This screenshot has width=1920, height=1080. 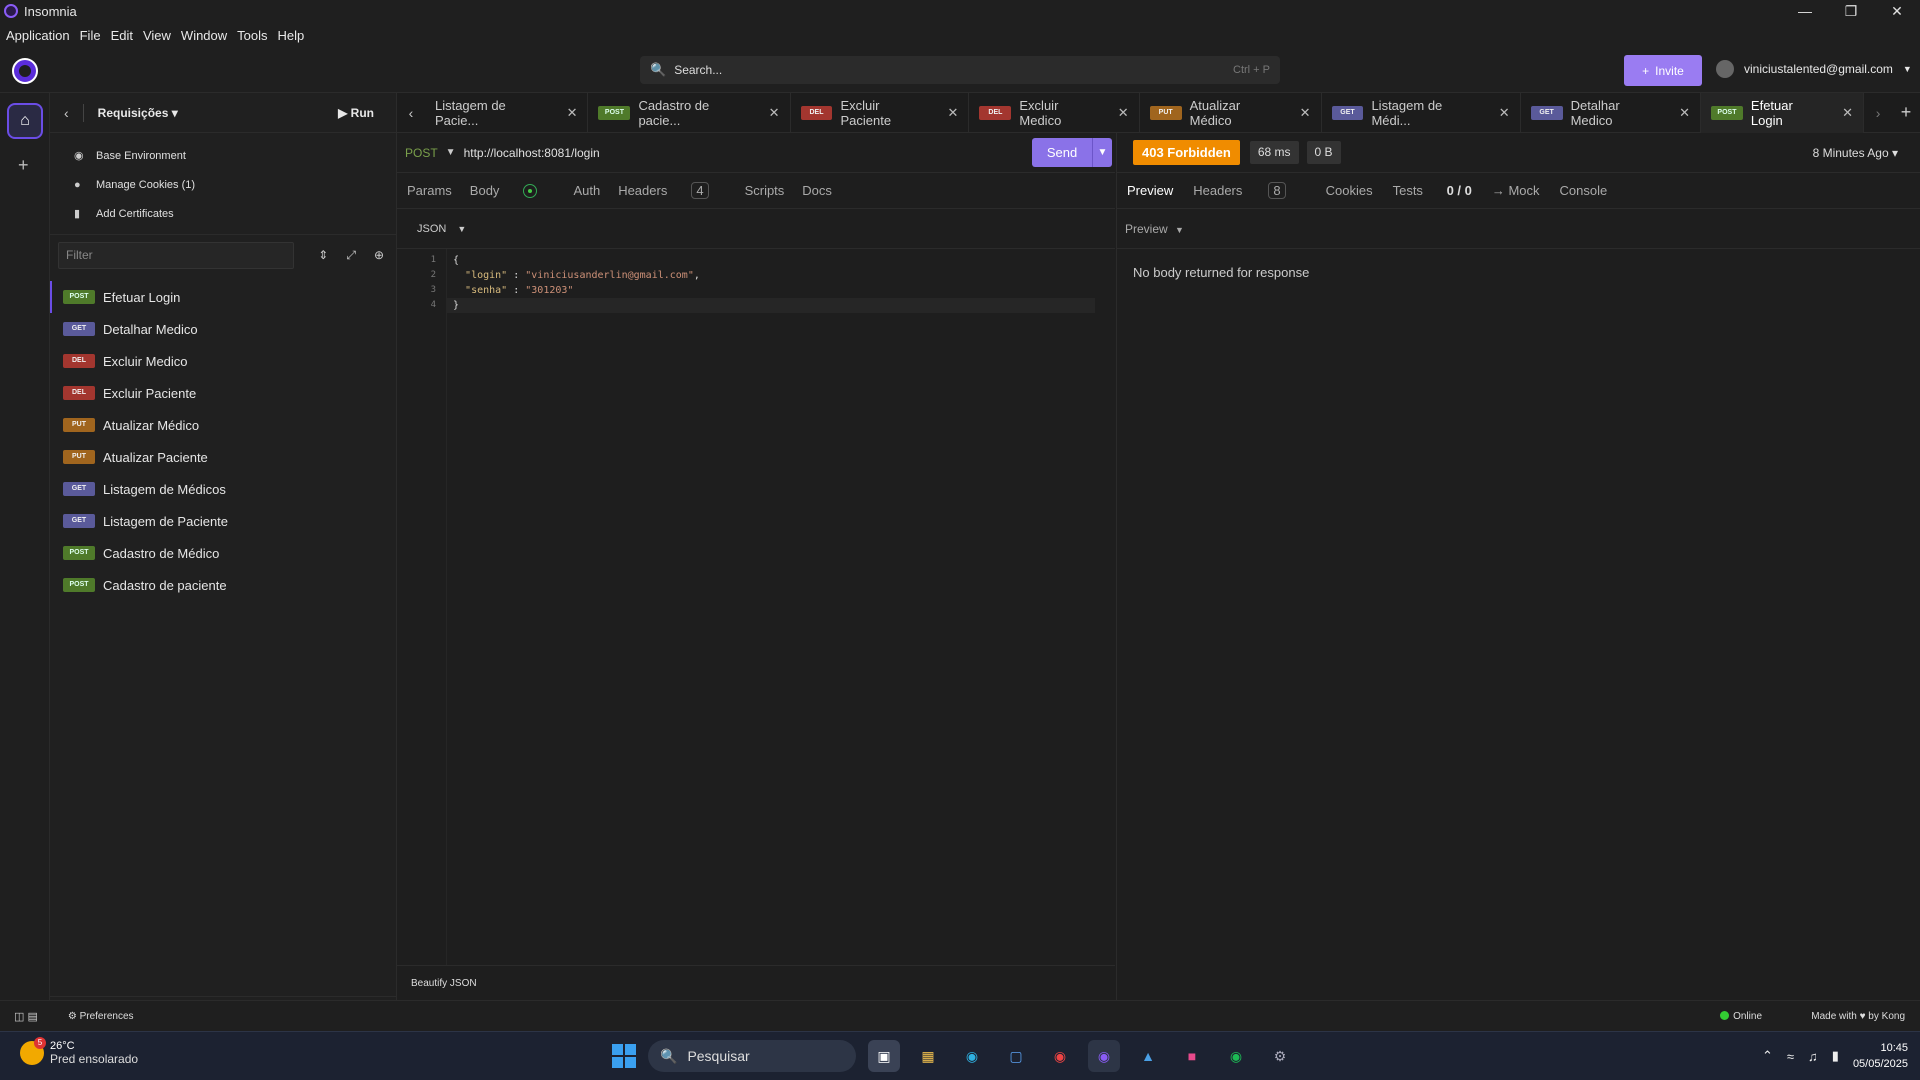 What do you see at coordinates (223, 393) in the screenshot?
I see `sidebar-request-item: DEL Excluir Paciente` at bounding box center [223, 393].